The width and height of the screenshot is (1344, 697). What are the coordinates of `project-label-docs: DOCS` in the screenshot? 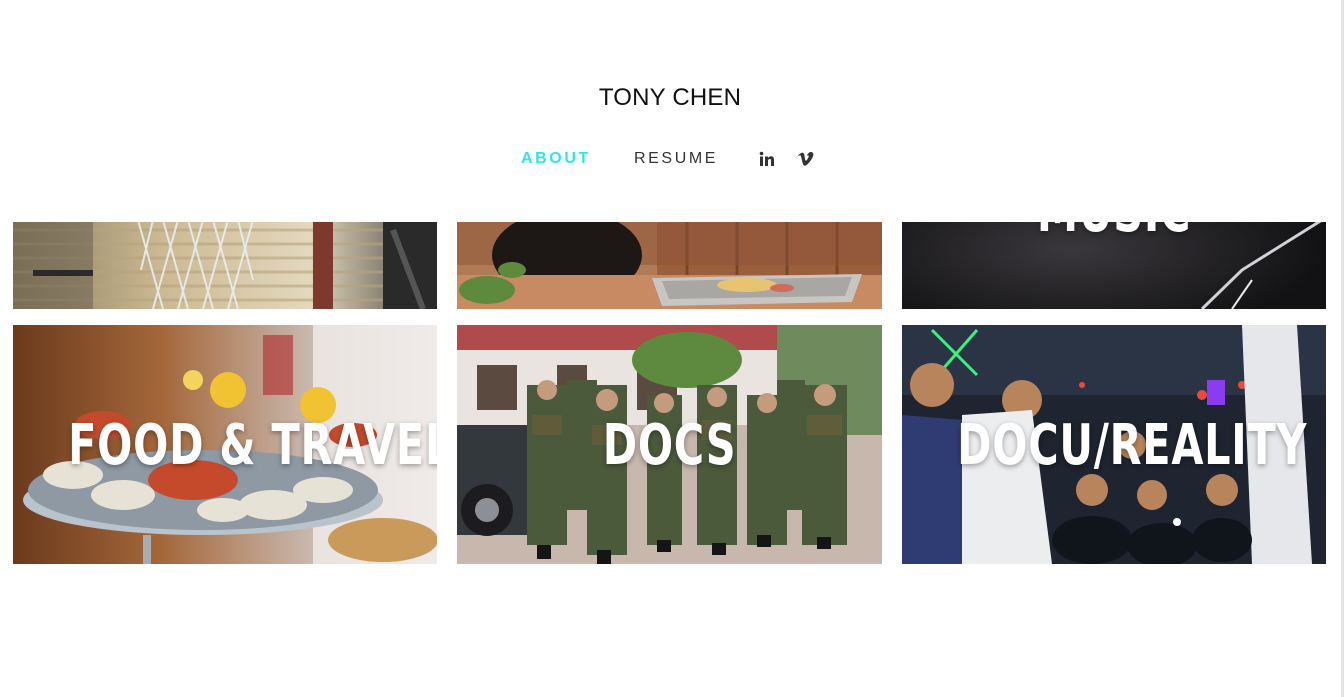 It's located at (669, 445).